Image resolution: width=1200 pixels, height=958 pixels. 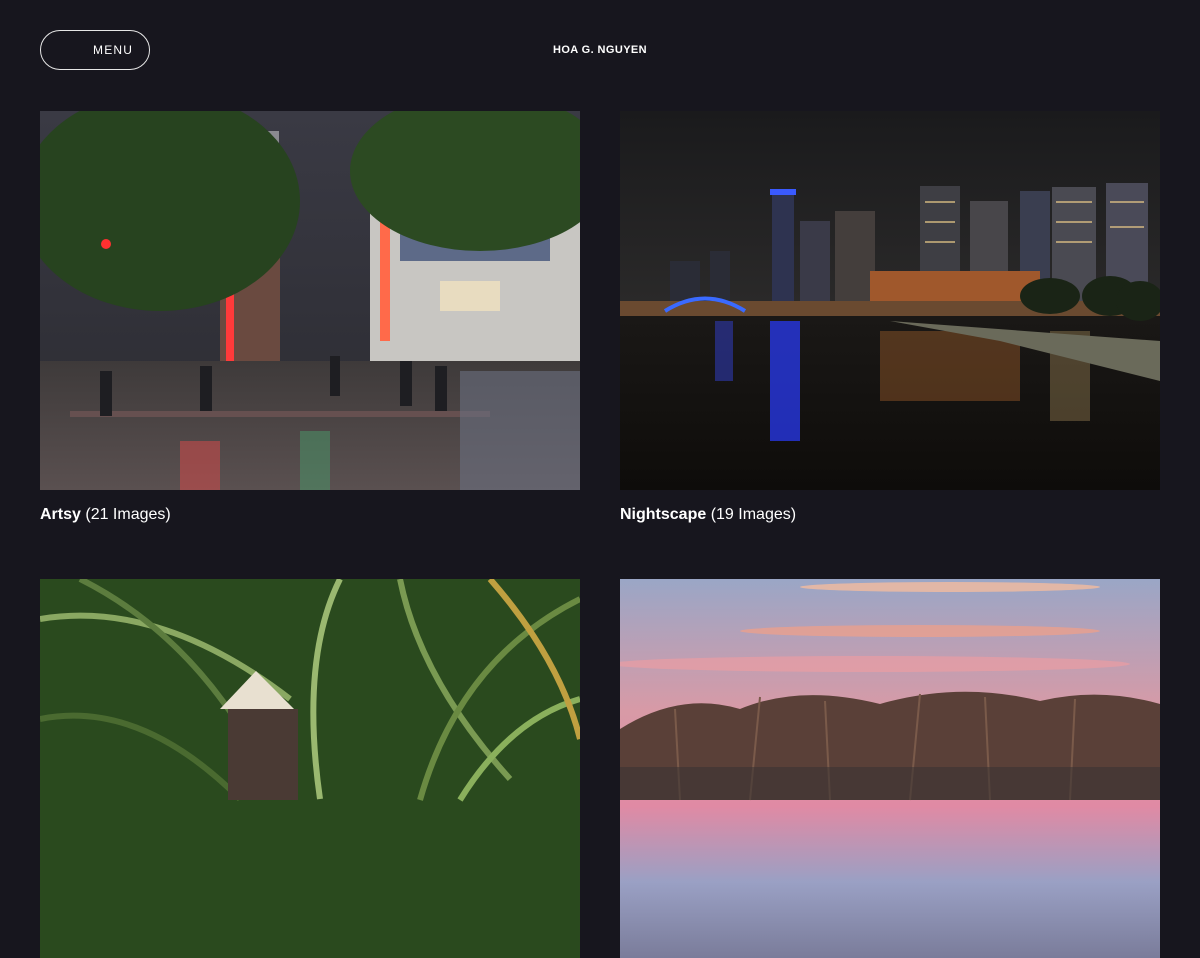 I want to click on gallery-caption: Artsy (21 Images), so click(x=310, y=515).